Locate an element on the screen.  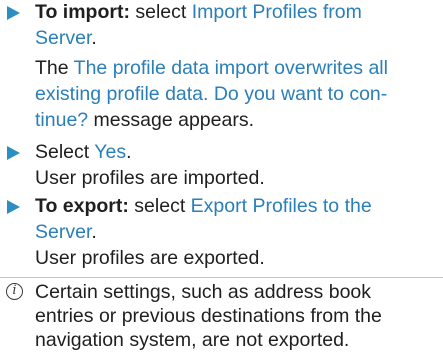
step-export-line-2: Server. is located at coordinates (66, 232).